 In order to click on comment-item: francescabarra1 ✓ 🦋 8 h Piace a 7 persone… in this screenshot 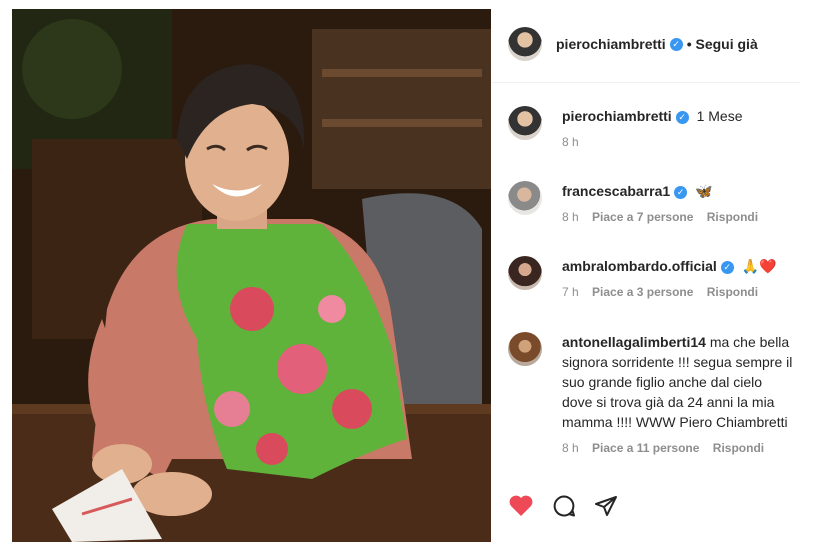, I will do `click(651, 204)`.